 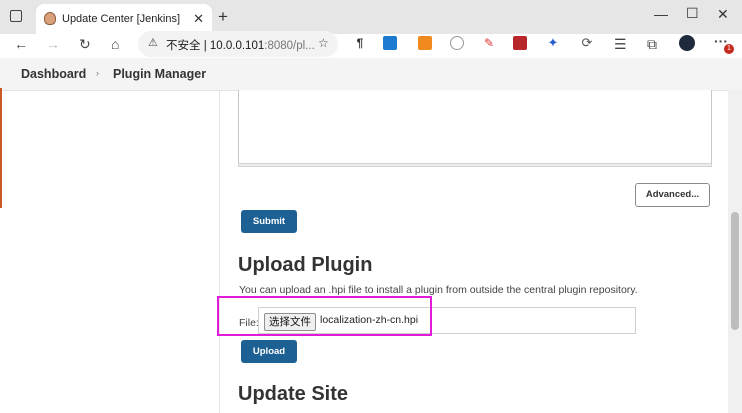 What do you see at coordinates (475, 127) in the screenshot?
I see `url-textarea` at bounding box center [475, 127].